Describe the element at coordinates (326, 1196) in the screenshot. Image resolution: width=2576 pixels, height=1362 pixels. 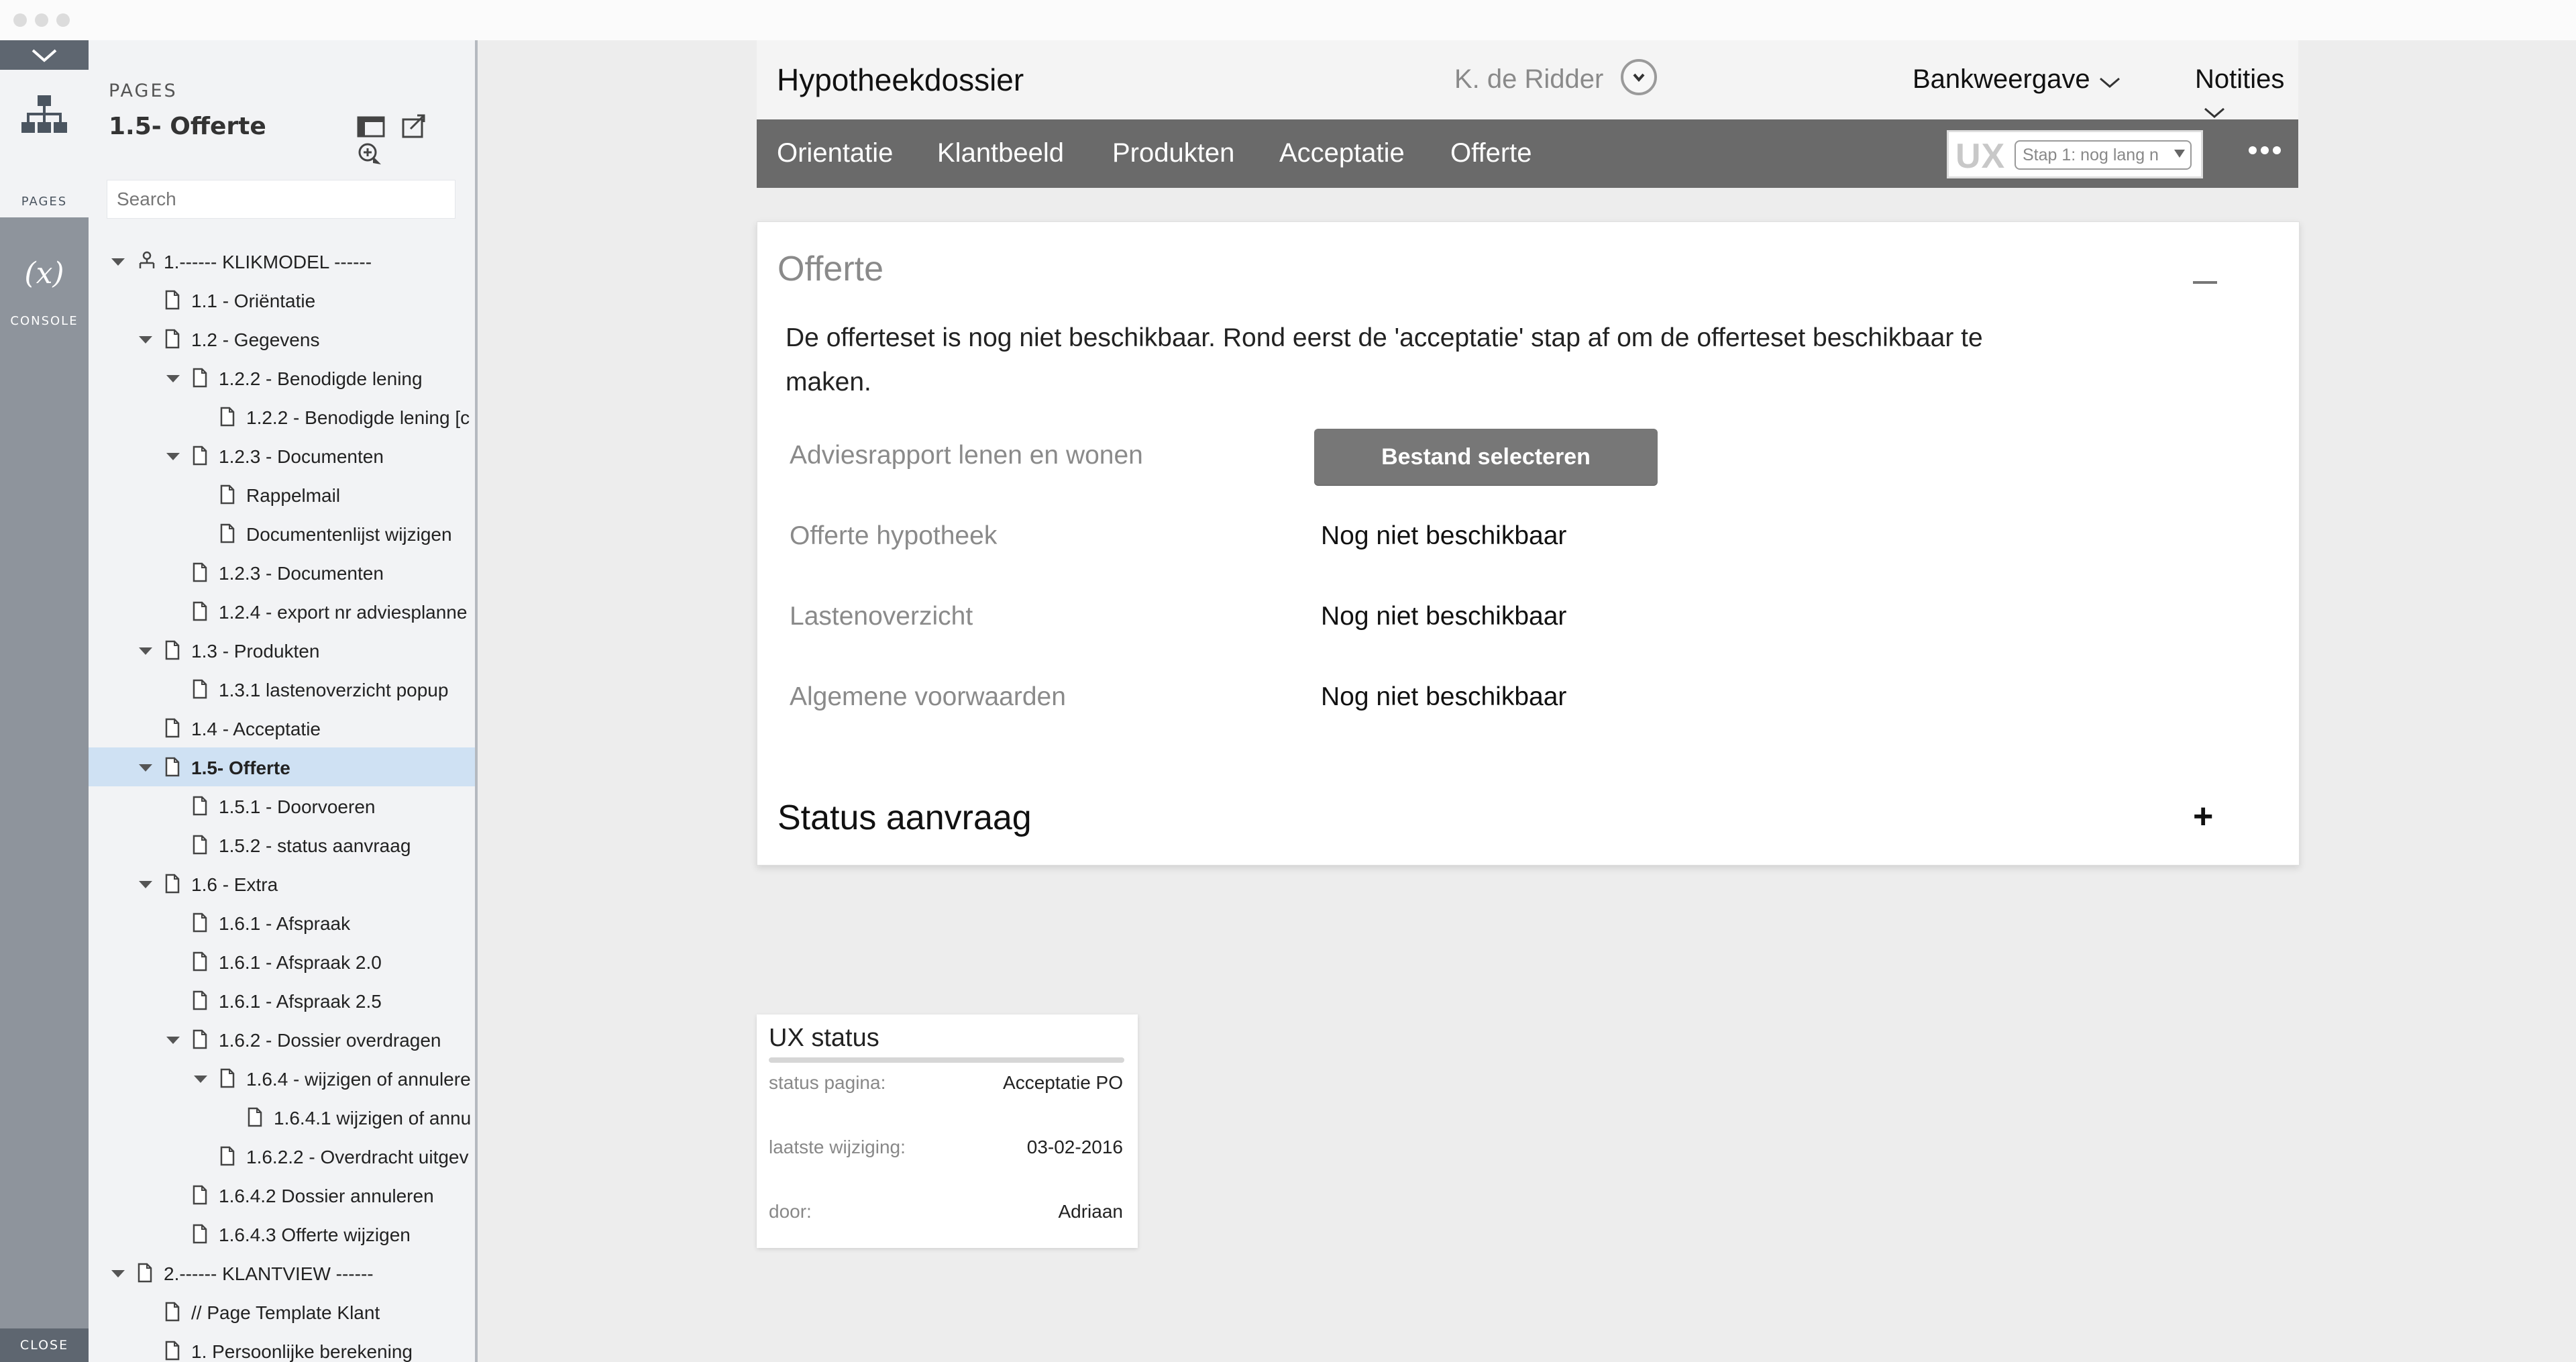
I see `tree-item-label: 1.6.4.2 Dossier annuleren` at that location.